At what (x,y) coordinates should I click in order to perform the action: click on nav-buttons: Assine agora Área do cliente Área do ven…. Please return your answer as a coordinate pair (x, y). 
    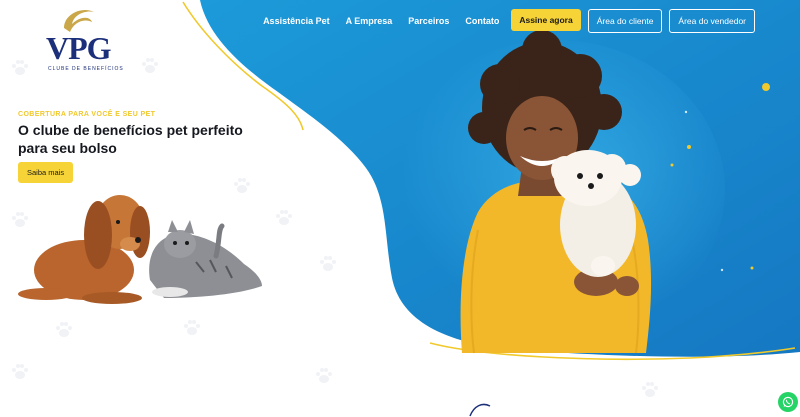
    Looking at the image, I should click on (633, 21).